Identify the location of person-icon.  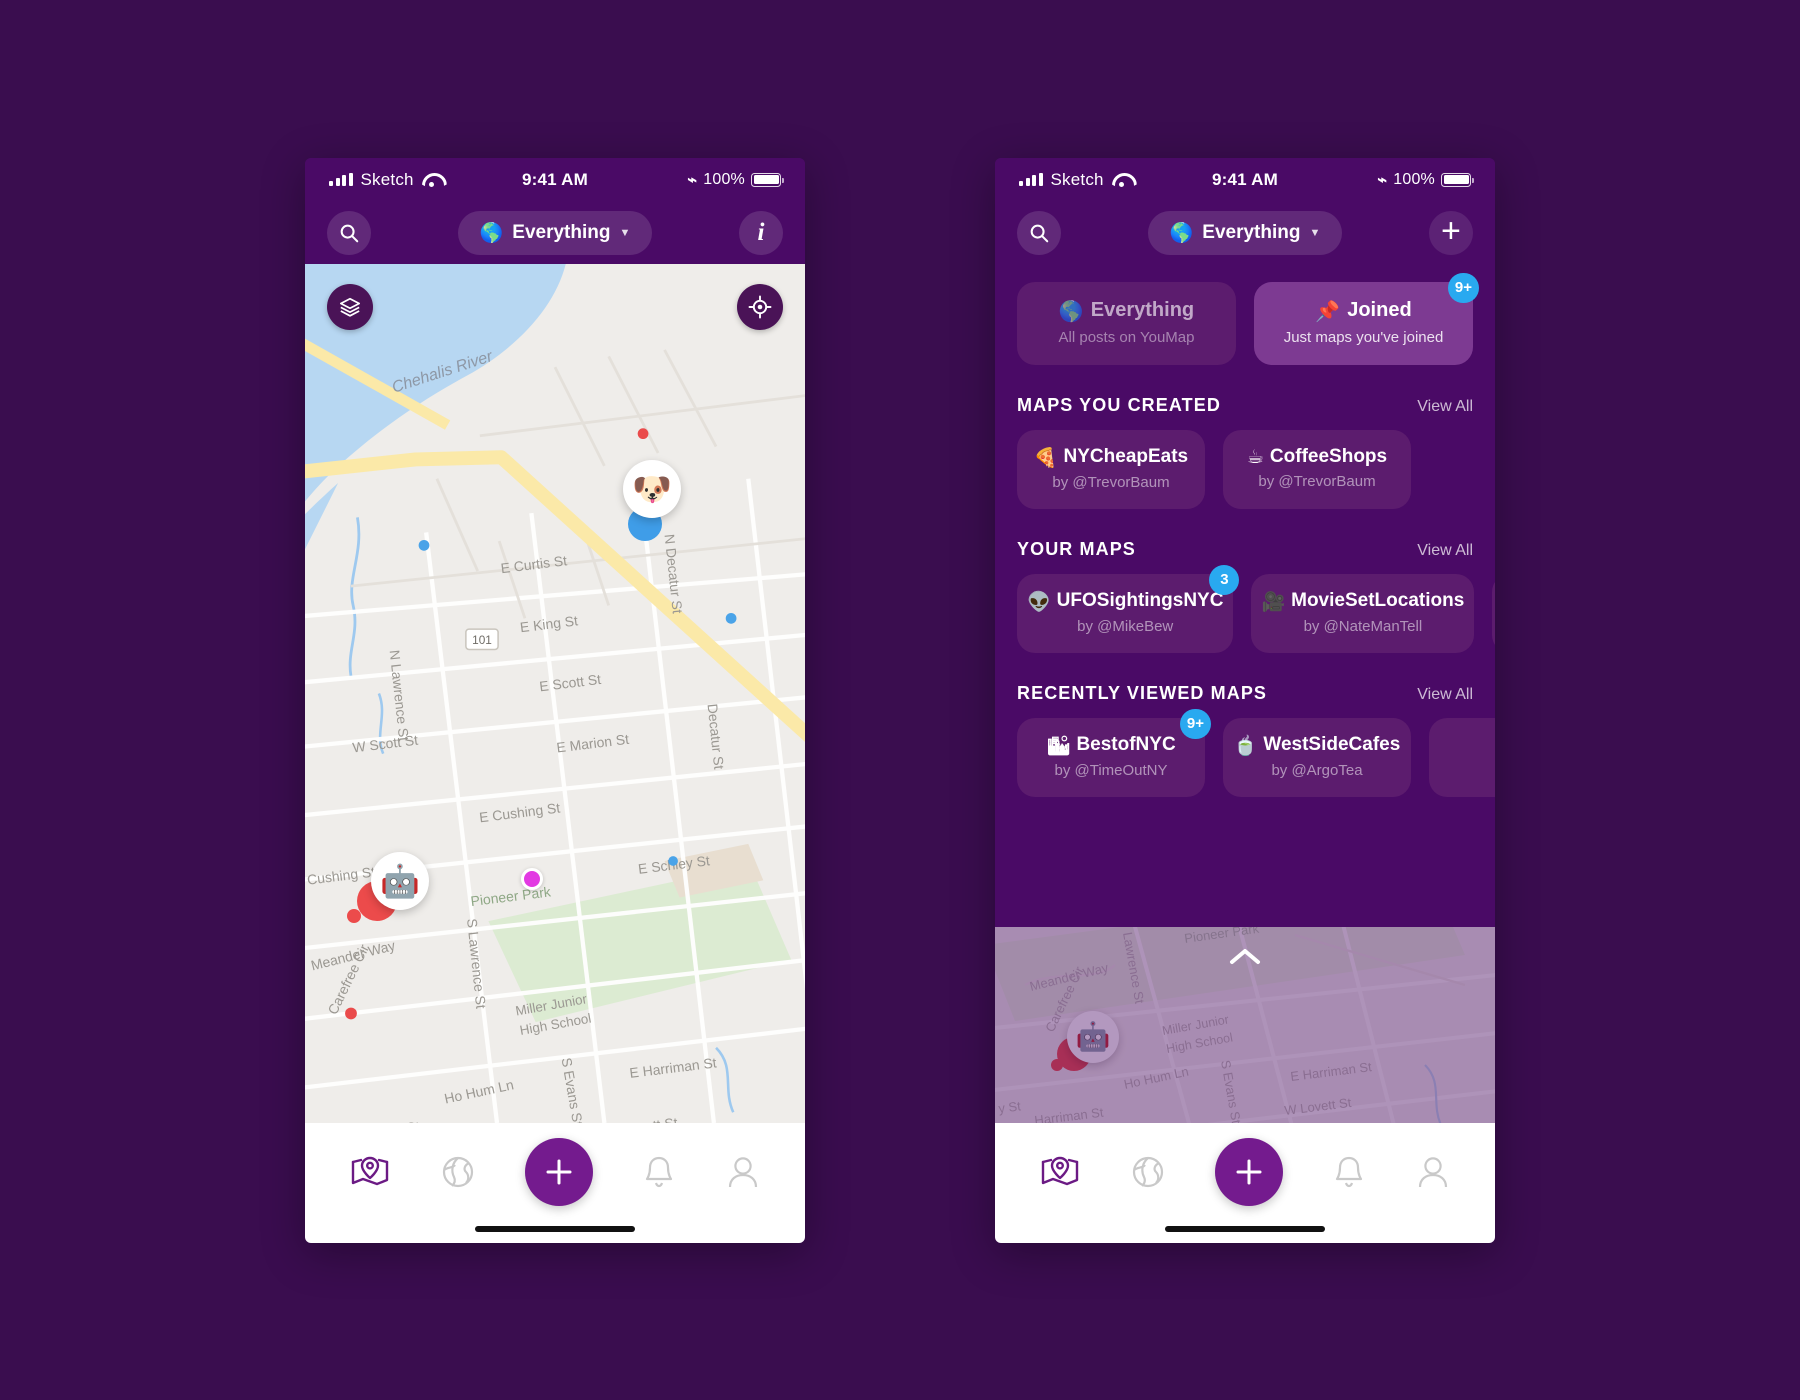
(743, 1171).